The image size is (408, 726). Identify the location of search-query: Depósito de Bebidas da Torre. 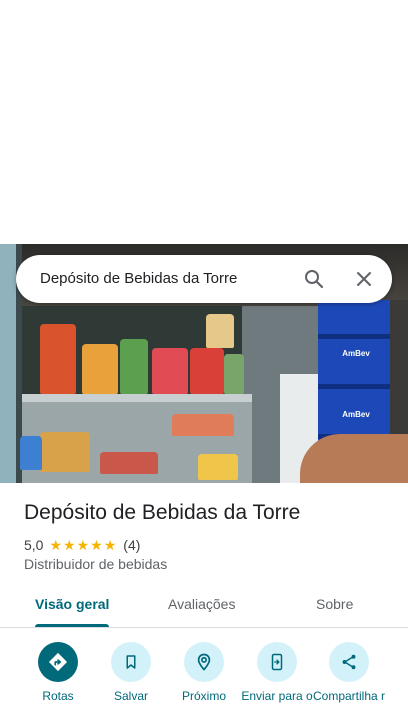
(138, 278).